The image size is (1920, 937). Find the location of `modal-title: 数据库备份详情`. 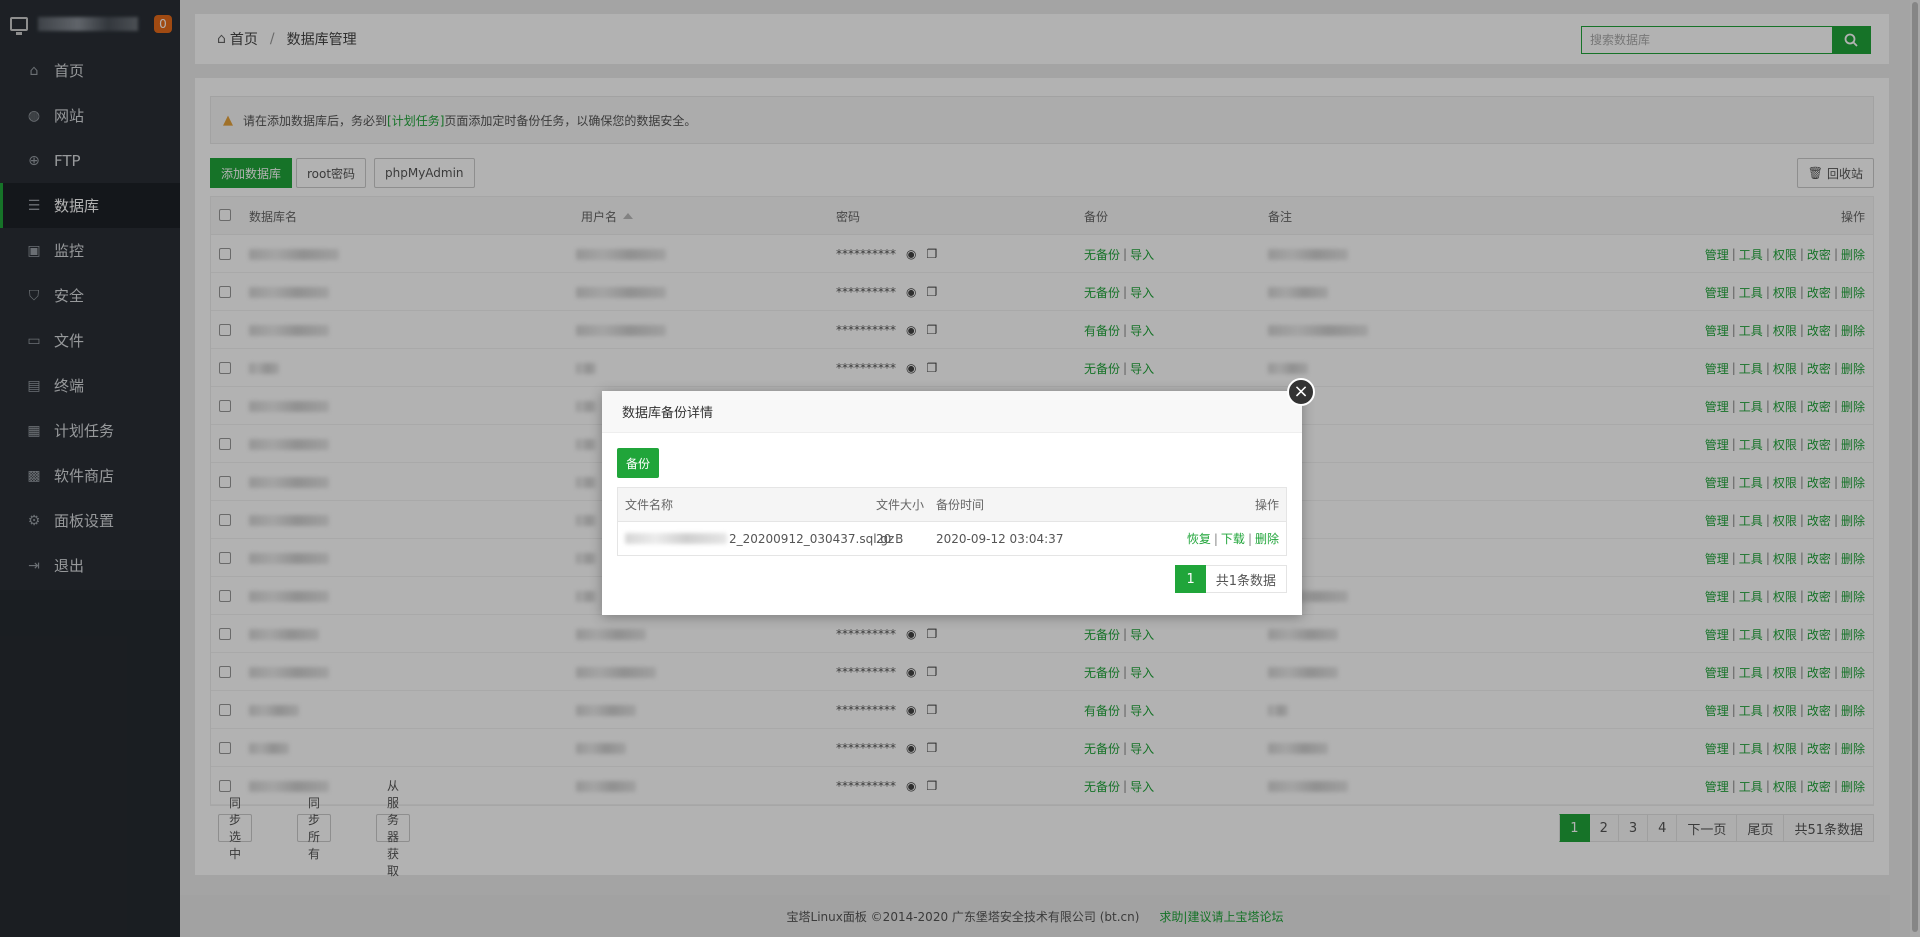

modal-title: 数据库备份详情 is located at coordinates (952, 412).